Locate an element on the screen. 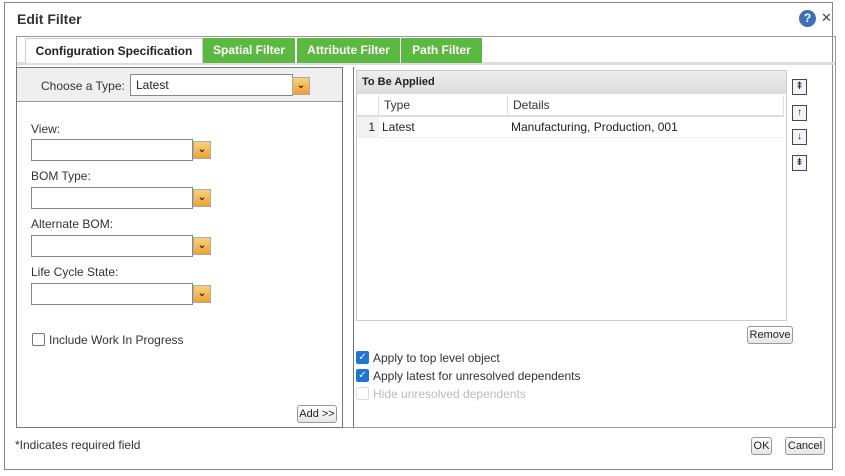 This screenshot has height=476, width=845. bom-type-select is located at coordinates (112, 198).